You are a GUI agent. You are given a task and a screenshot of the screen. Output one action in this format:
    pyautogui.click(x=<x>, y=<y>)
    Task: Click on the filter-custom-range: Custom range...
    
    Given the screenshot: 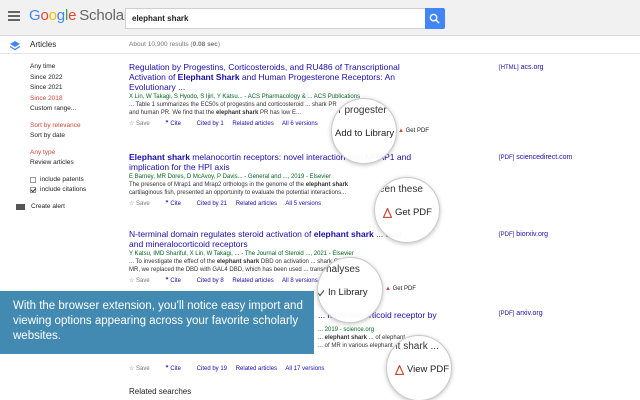 What is the action you would take?
    pyautogui.click(x=75, y=109)
    